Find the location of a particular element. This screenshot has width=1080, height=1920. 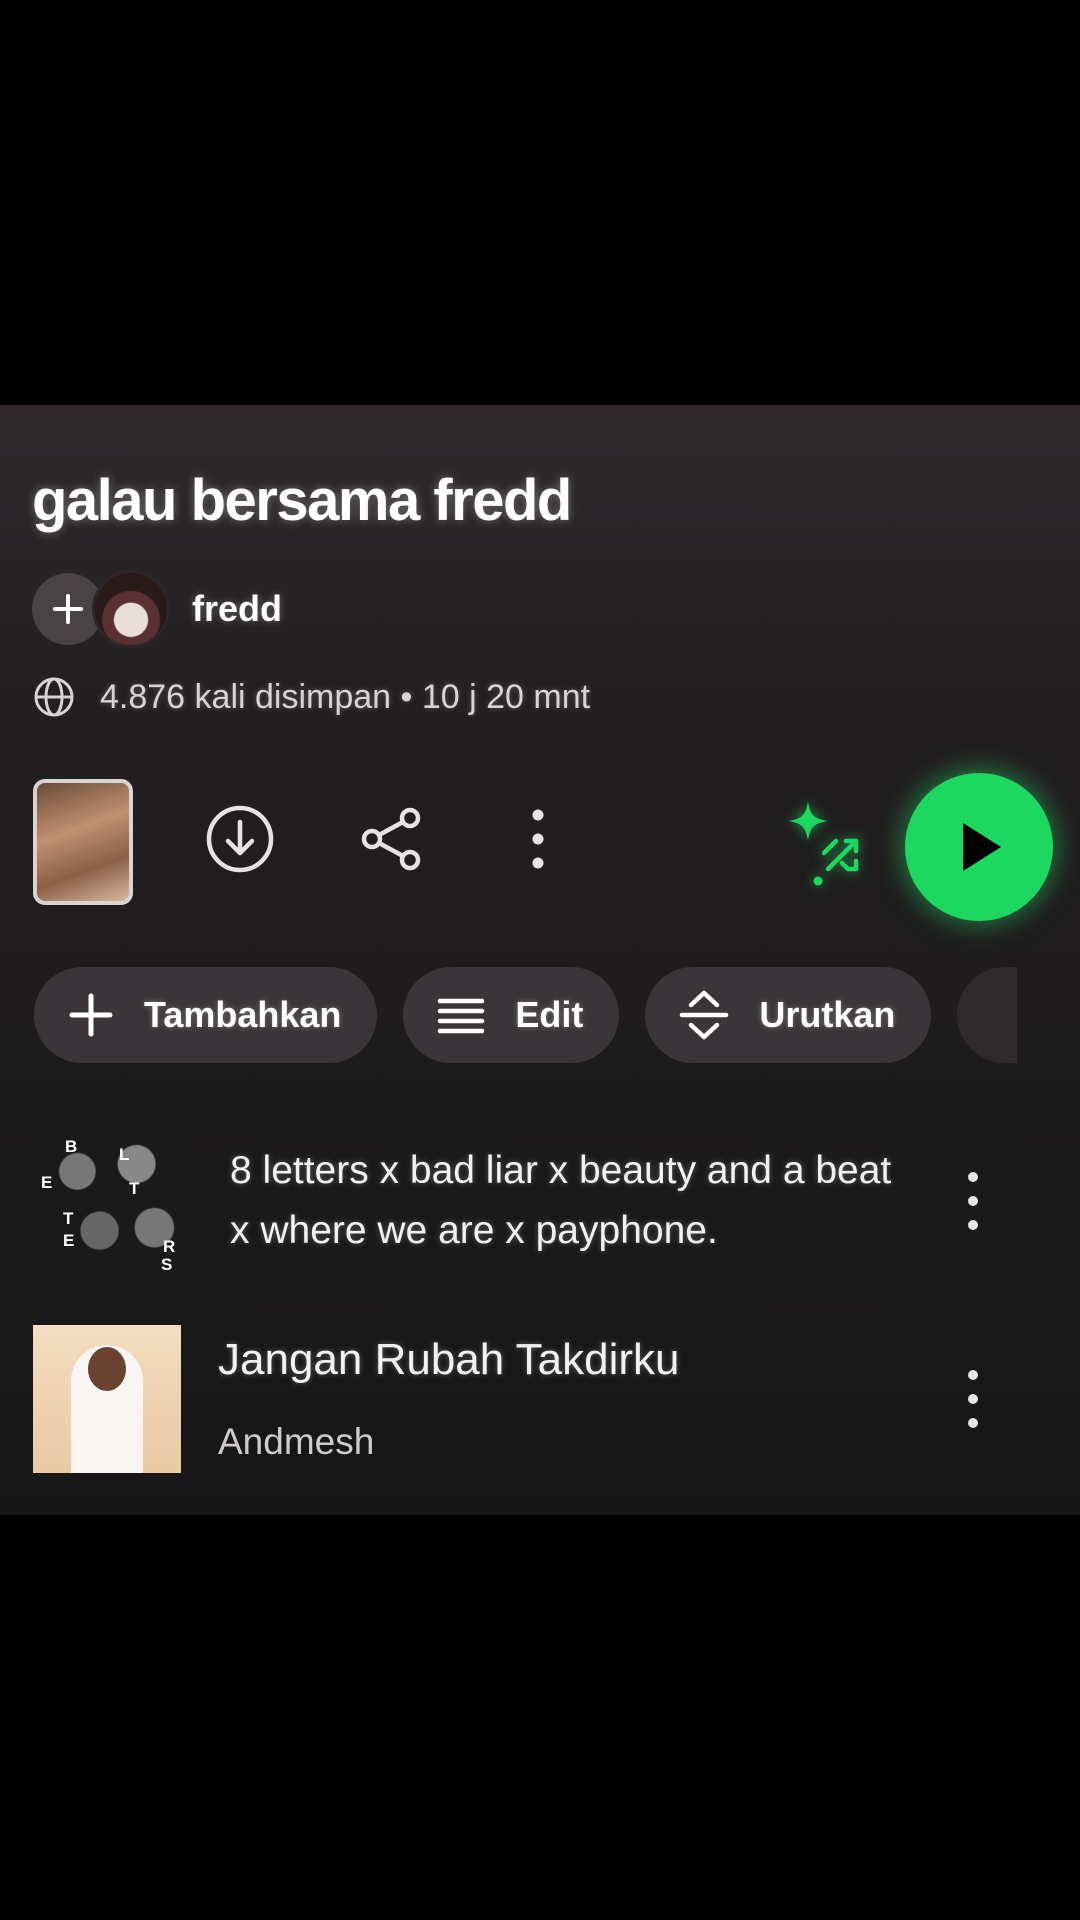

track-title: Jangan Rubah Takdirku is located at coordinates (449, 1359).